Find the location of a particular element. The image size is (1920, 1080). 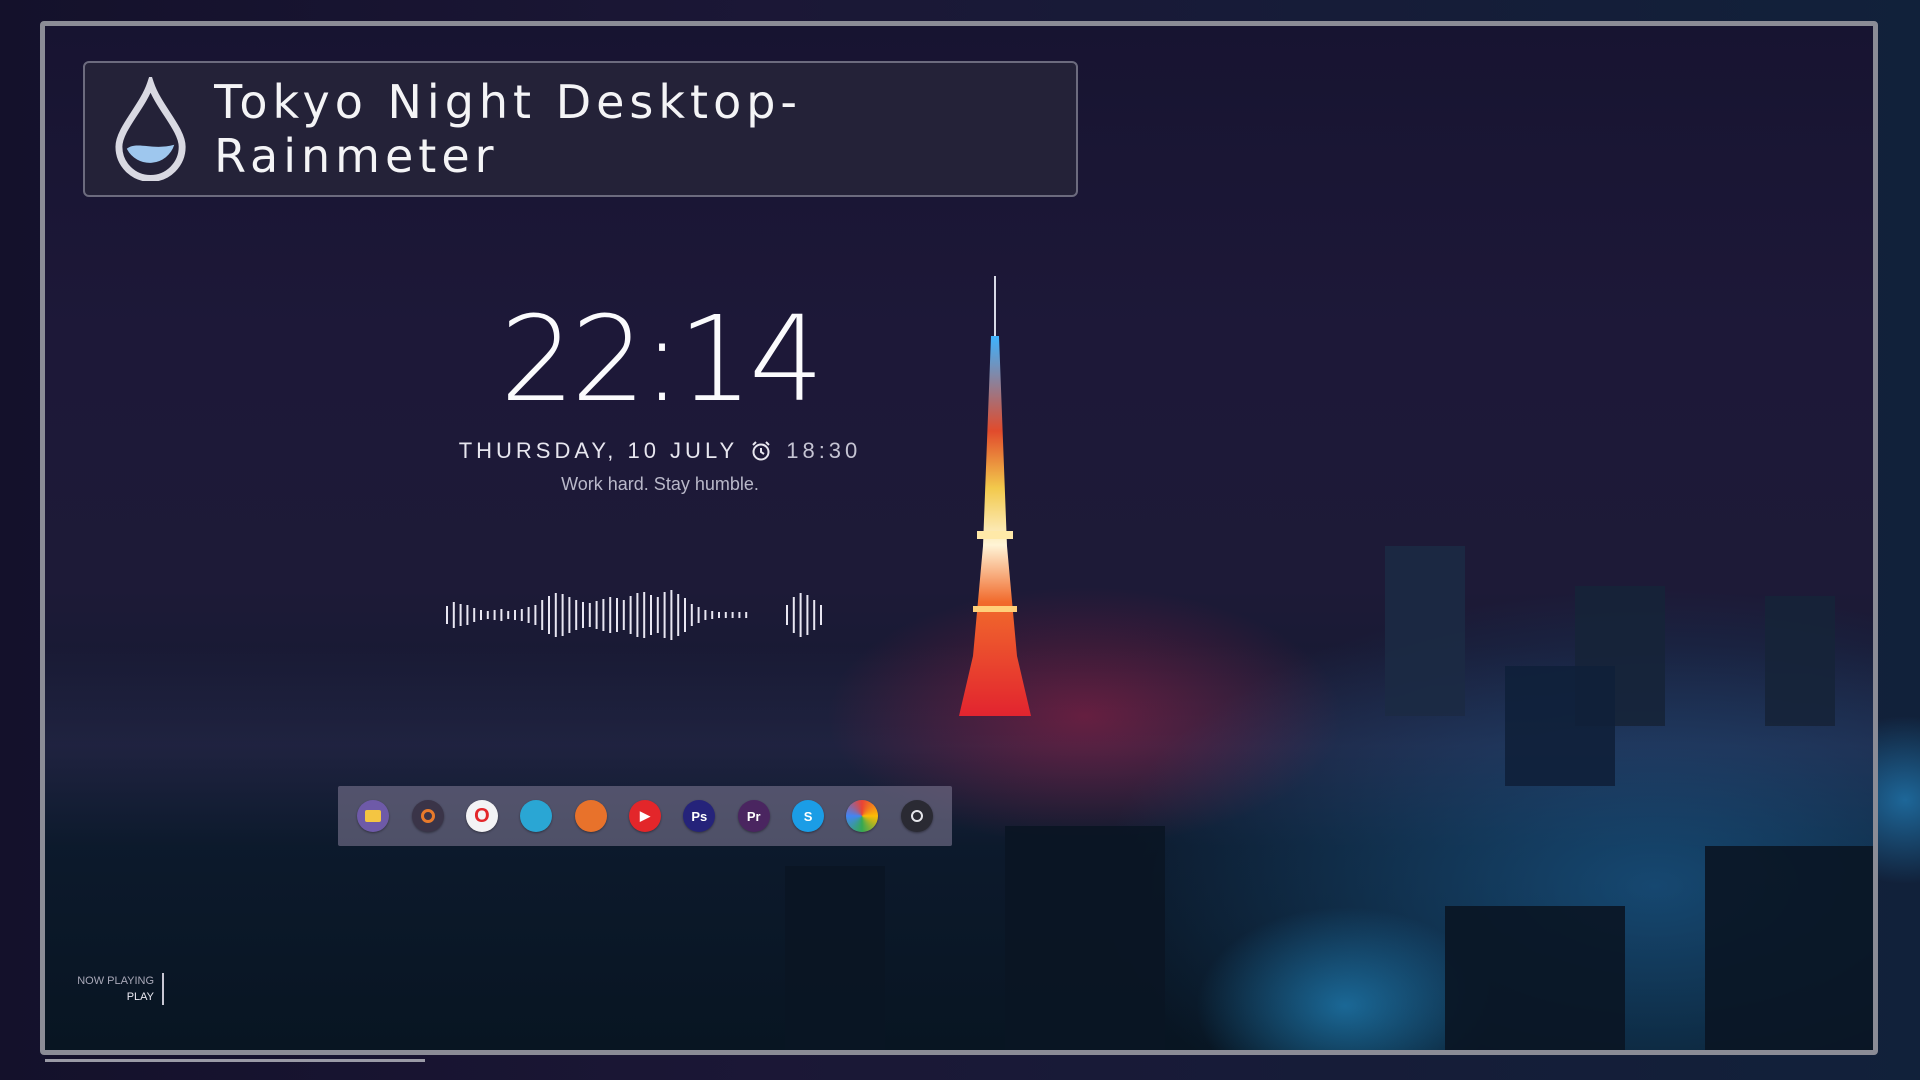

youtube-icon: ▶ is located at coordinates (644, 816).